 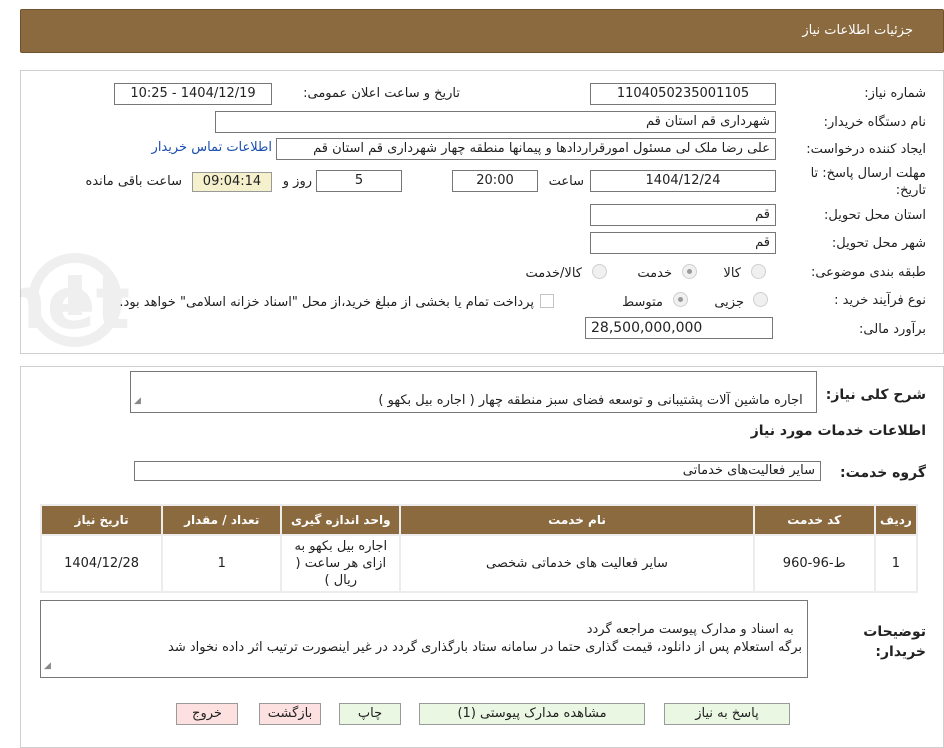 I want to click on process-option-minor: جزیی, so click(x=729, y=302).